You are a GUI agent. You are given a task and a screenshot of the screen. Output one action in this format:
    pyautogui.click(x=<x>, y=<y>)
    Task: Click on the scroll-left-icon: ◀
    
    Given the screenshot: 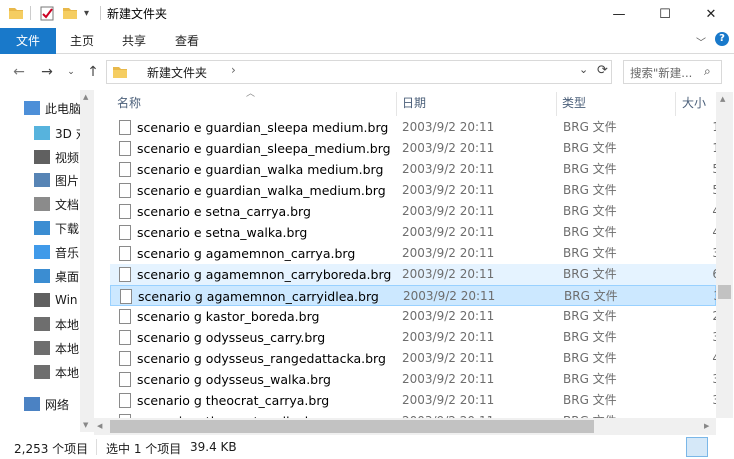 What is the action you would take?
    pyautogui.click(x=99, y=426)
    